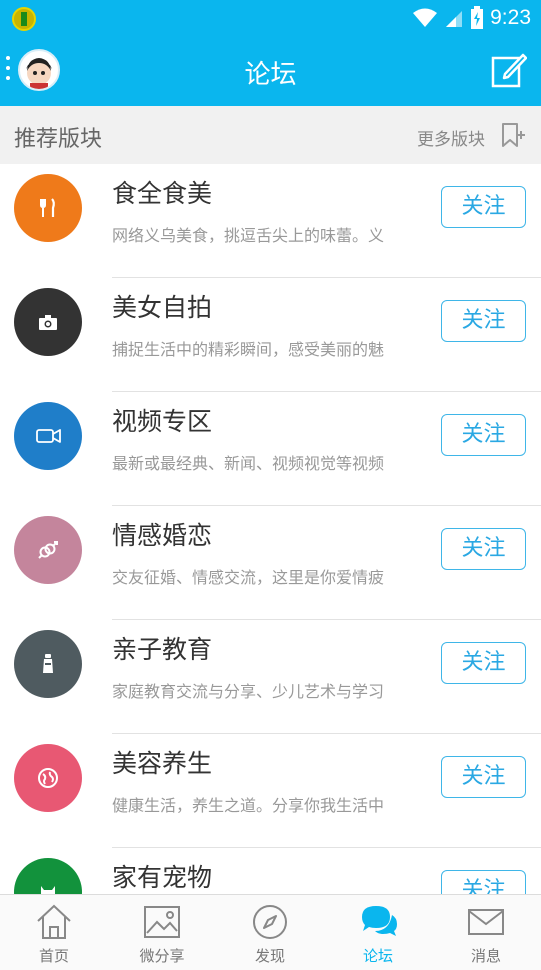 This screenshot has height=970, width=541. What do you see at coordinates (162, 956) in the screenshot?
I see `tab-label: 微分享` at bounding box center [162, 956].